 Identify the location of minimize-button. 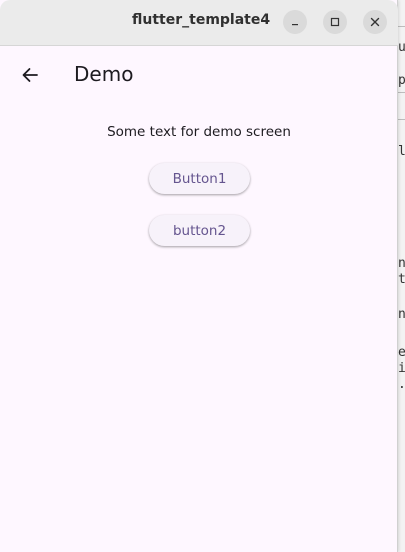
(295, 22).